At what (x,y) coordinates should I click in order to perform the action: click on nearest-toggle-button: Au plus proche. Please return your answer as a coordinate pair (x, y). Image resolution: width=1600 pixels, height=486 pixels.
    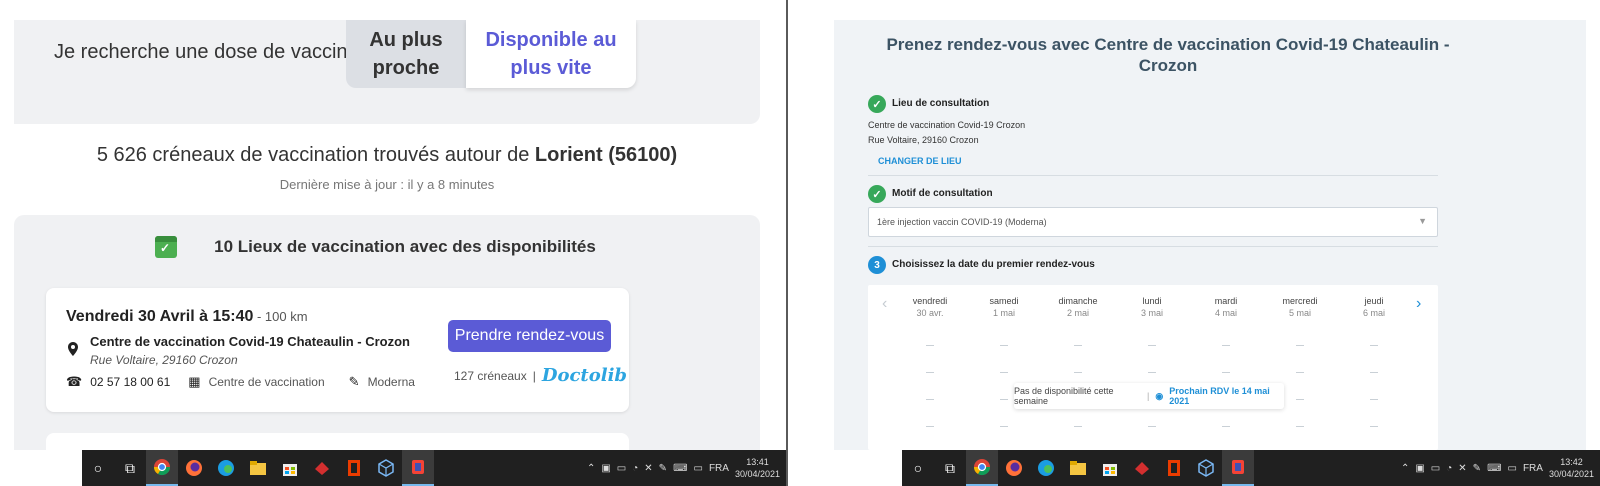
    Looking at the image, I should click on (406, 54).